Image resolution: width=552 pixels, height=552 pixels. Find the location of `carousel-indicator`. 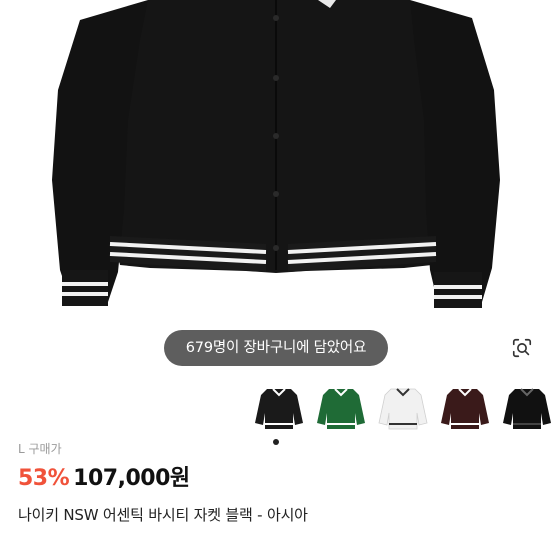

carousel-indicator is located at coordinates (276, 442).